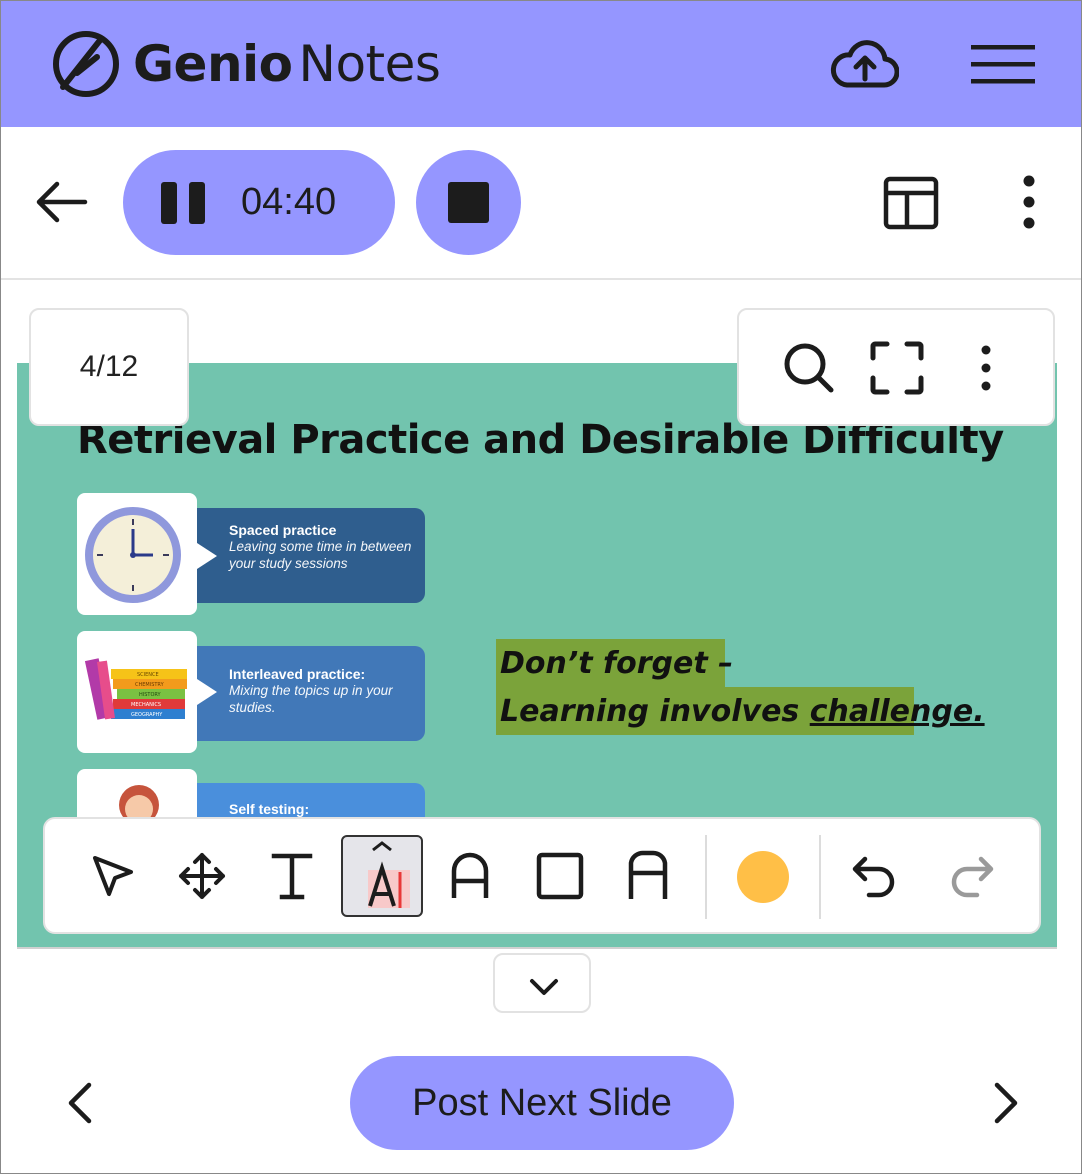  What do you see at coordinates (655, 711) in the screenshot?
I see `callout-line-2-text: Learning involves` at bounding box center [655, 711].